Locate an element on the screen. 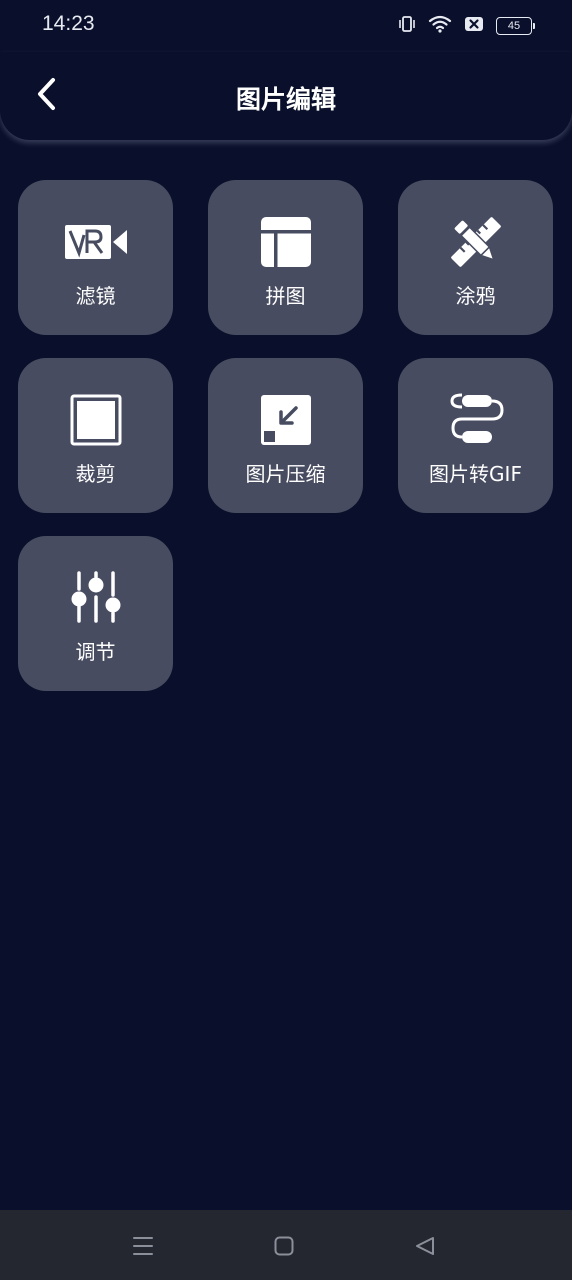  tool-compress: 图片压缩 is located at coordinates (285, 435).